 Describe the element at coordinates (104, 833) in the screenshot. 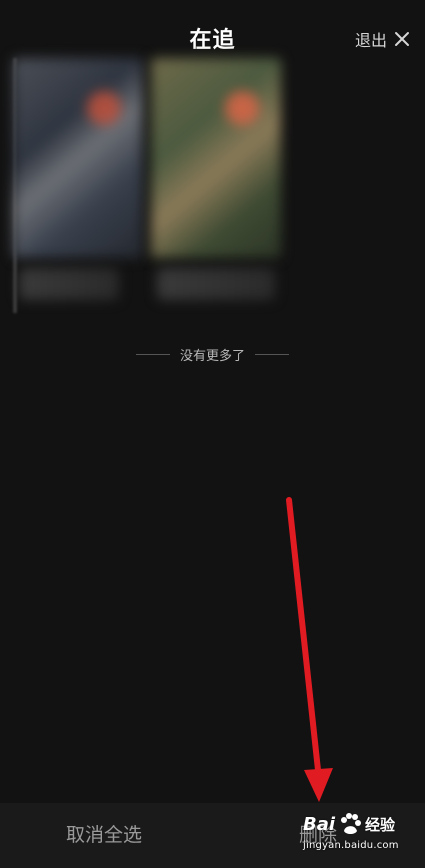

I see `cancel-select-all-button: 取消全选` at that location.